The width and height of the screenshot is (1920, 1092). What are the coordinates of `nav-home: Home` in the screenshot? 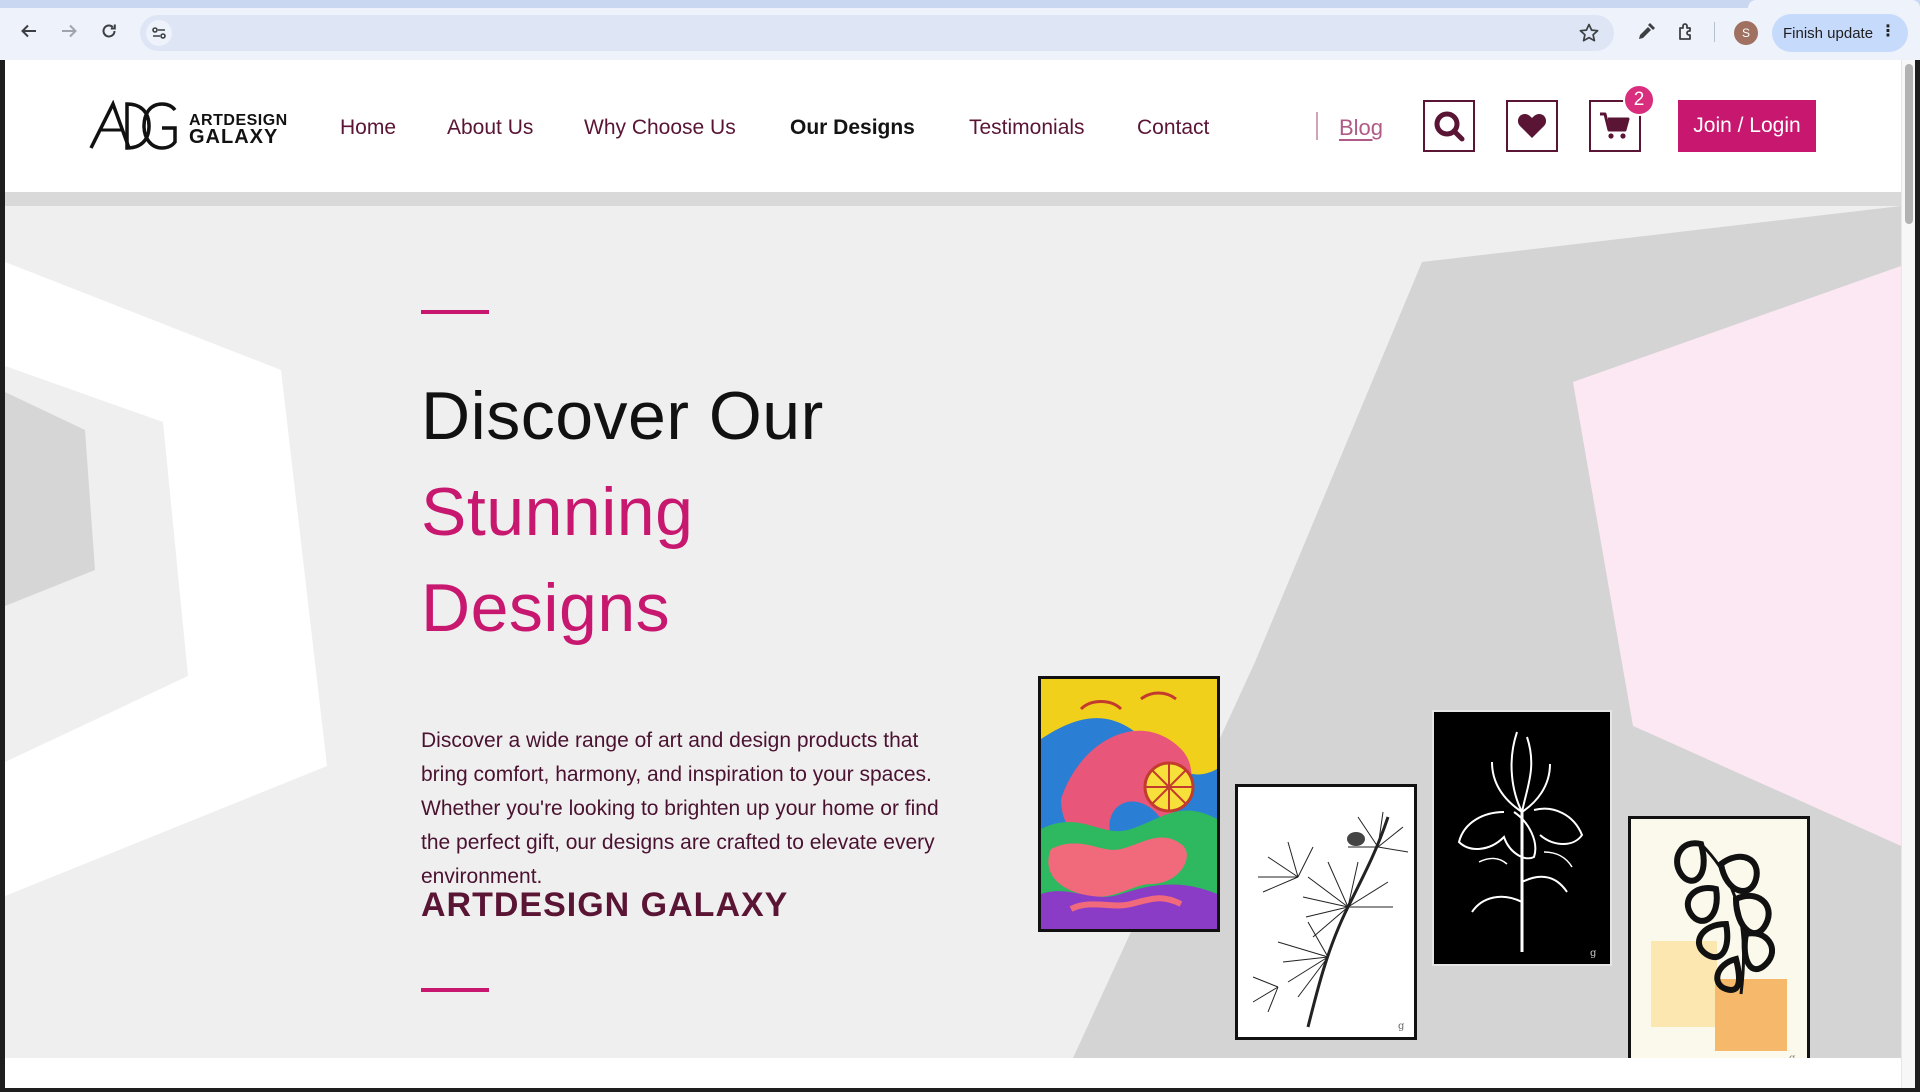 It's located at (368, 128).